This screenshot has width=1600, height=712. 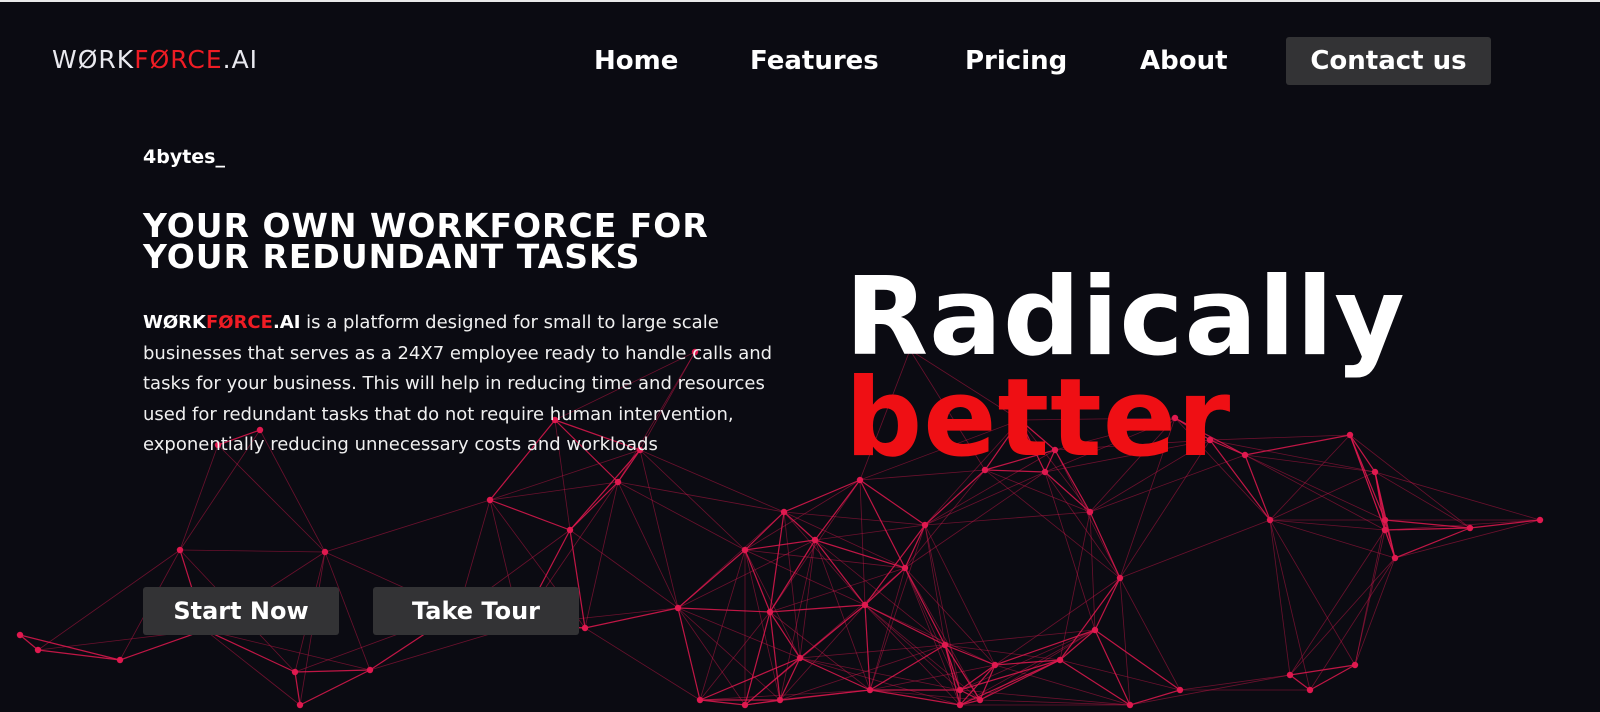 What do you see at coordinates (1388, 61) in the screenshot?
I see `contact-us-button: Contact us` at bounding box center [1388, 61].